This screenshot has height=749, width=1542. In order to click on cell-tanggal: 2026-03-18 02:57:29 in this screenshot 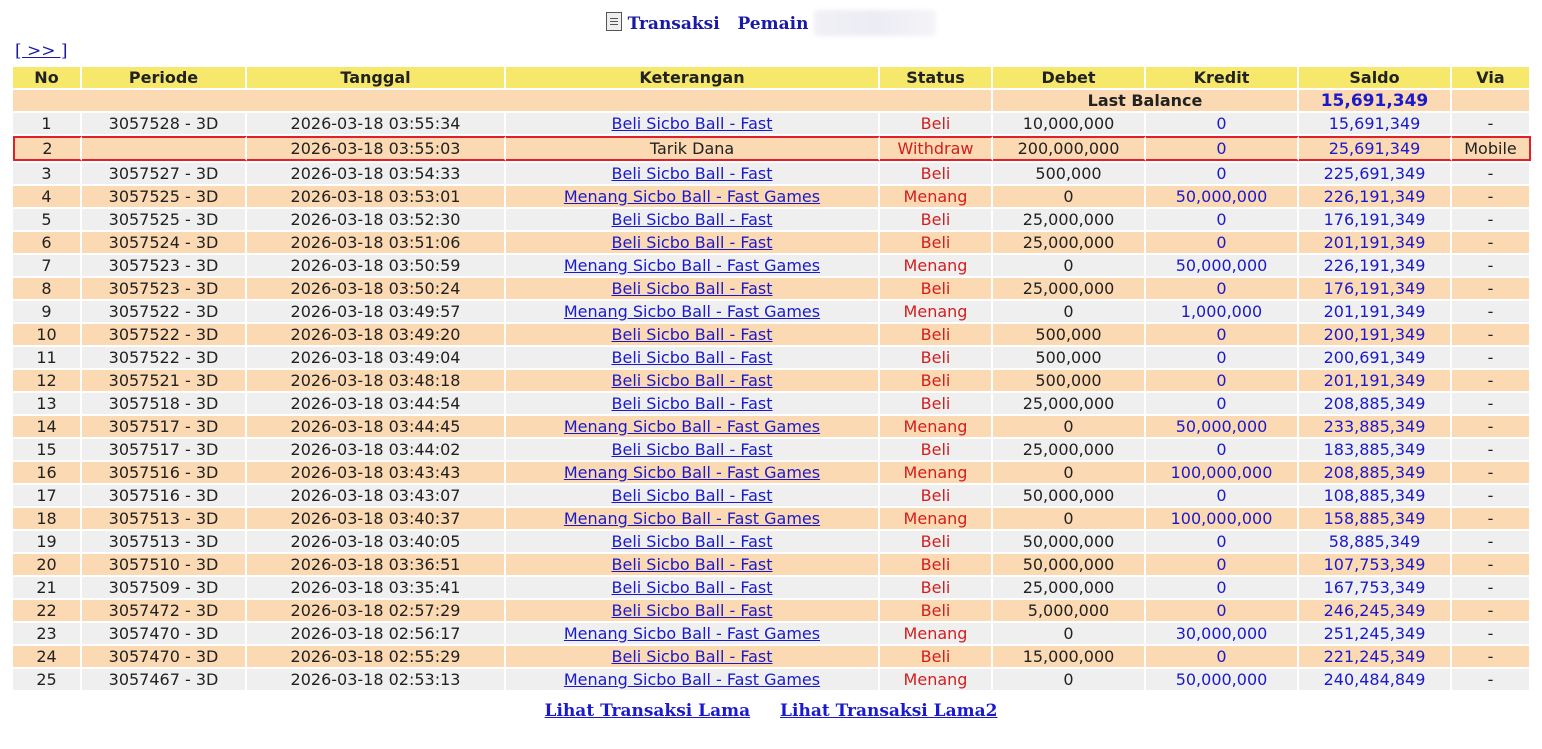, I will do `click(376, 610)`.